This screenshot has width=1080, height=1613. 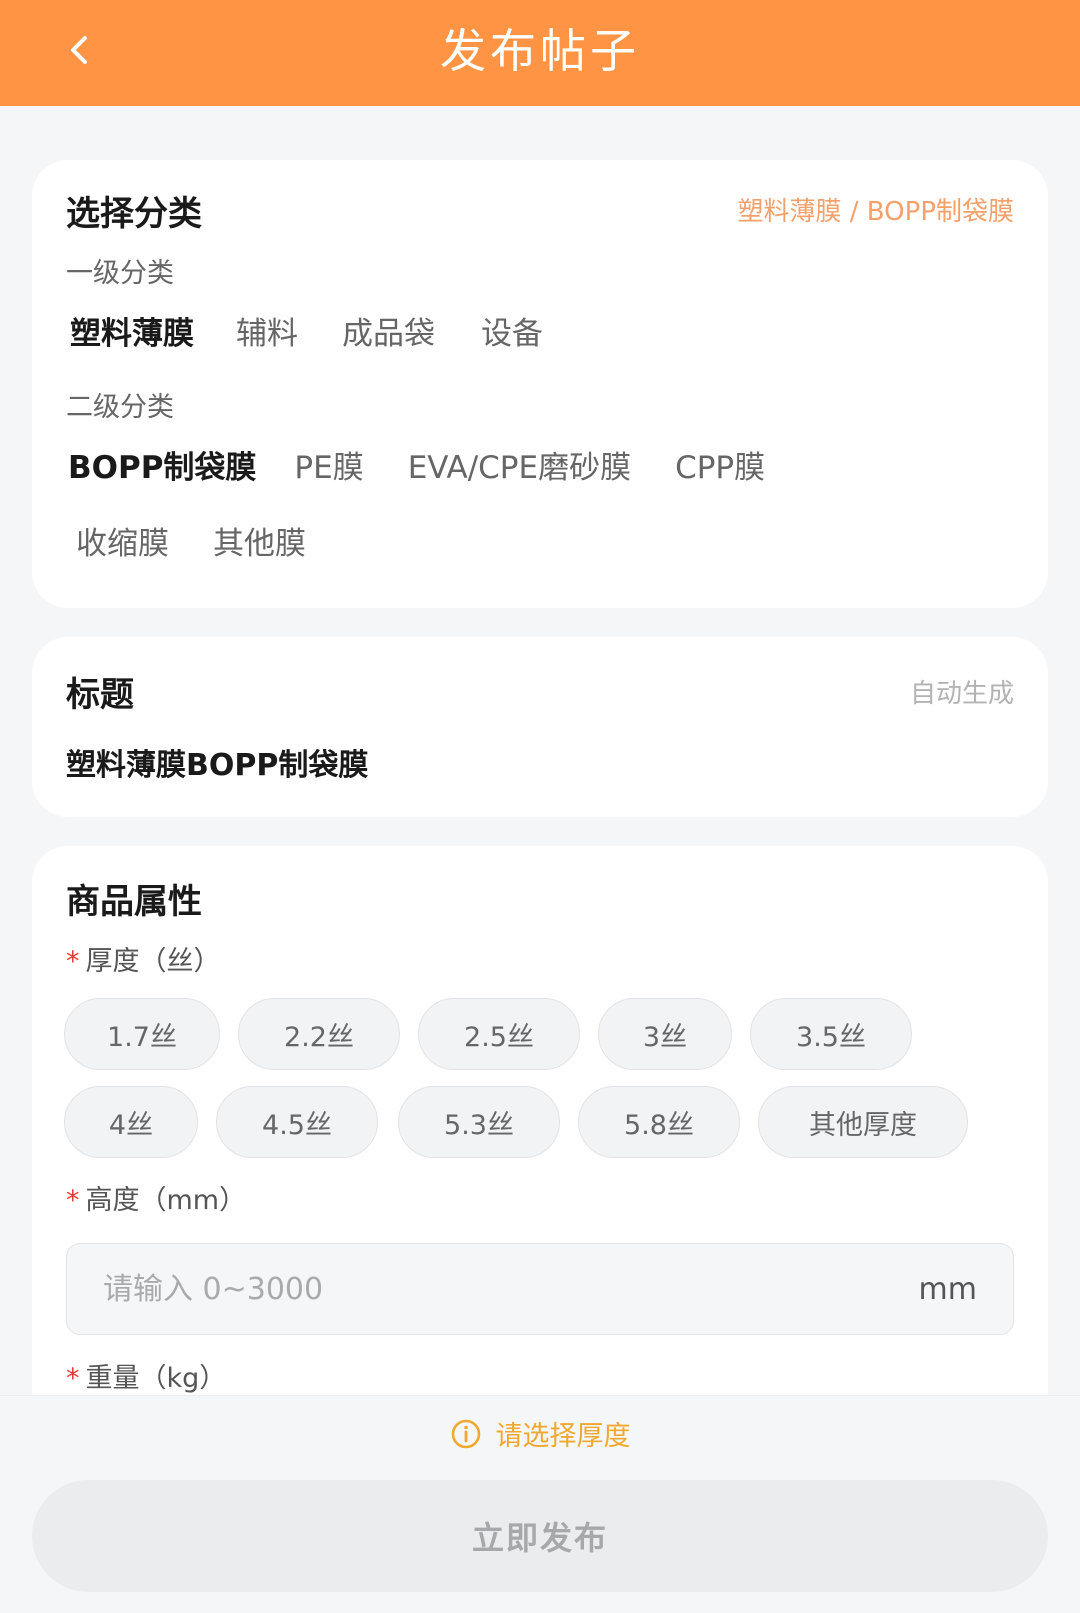 I want to click on thickness-chip-5-8: 5.8丝, so click(x=659, y=1122).